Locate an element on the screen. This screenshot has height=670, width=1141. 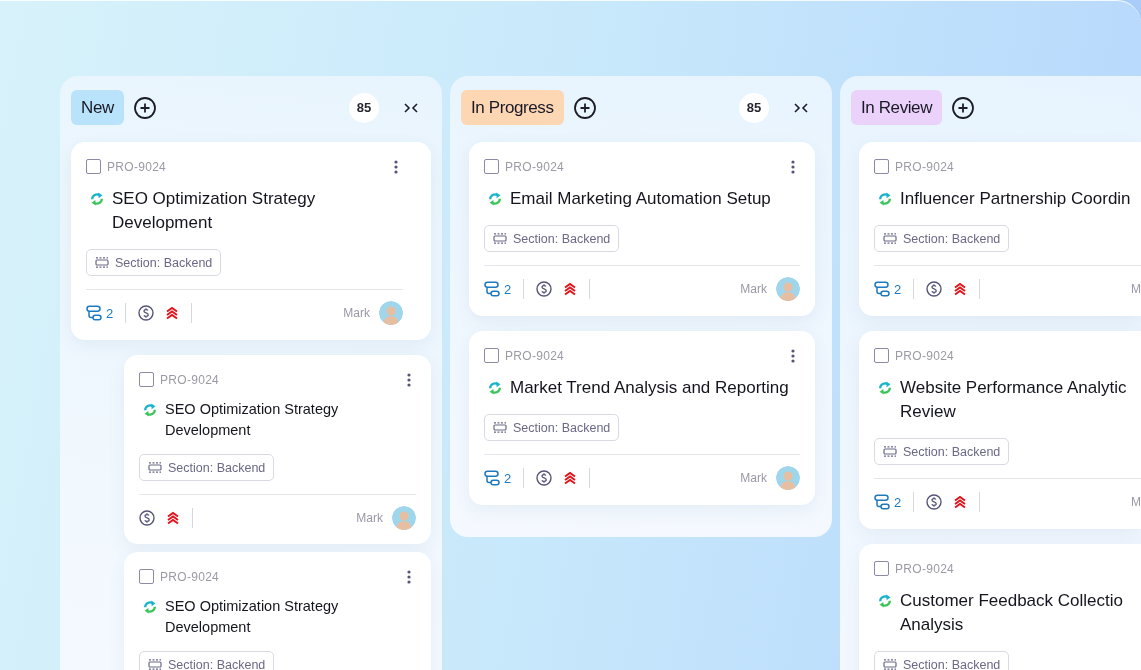
task-card: PRO-9024 Email Marketing Automation Setup Section: Backend 2 Mark is located at coordinates (642, 229).